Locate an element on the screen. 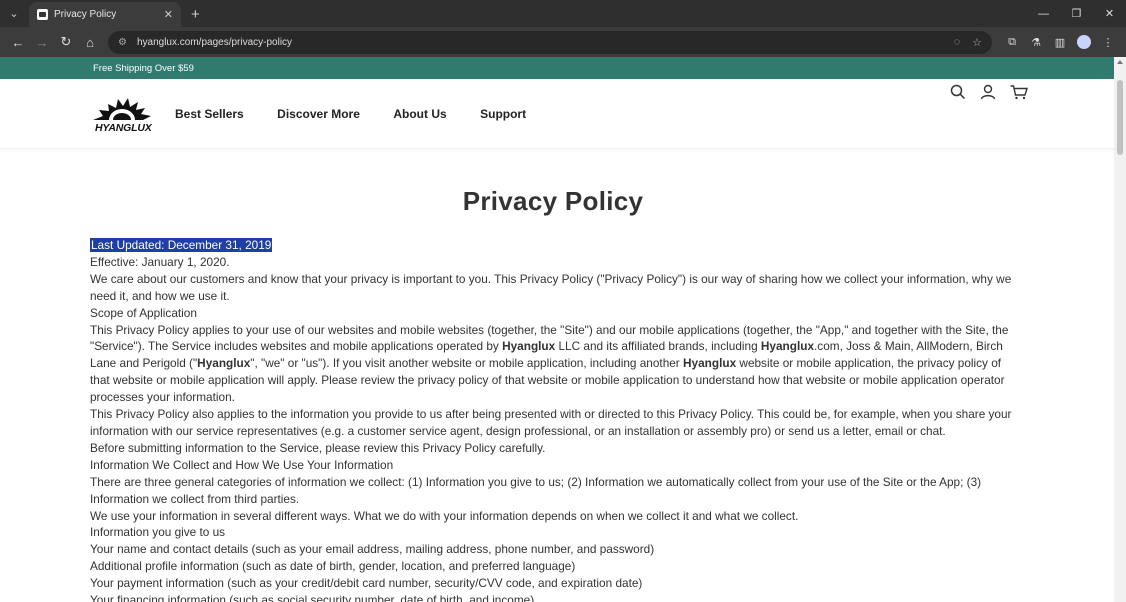 The image size is (1126, 602). extensions-icon: ⧉ is located at coordinates (1012, 42).